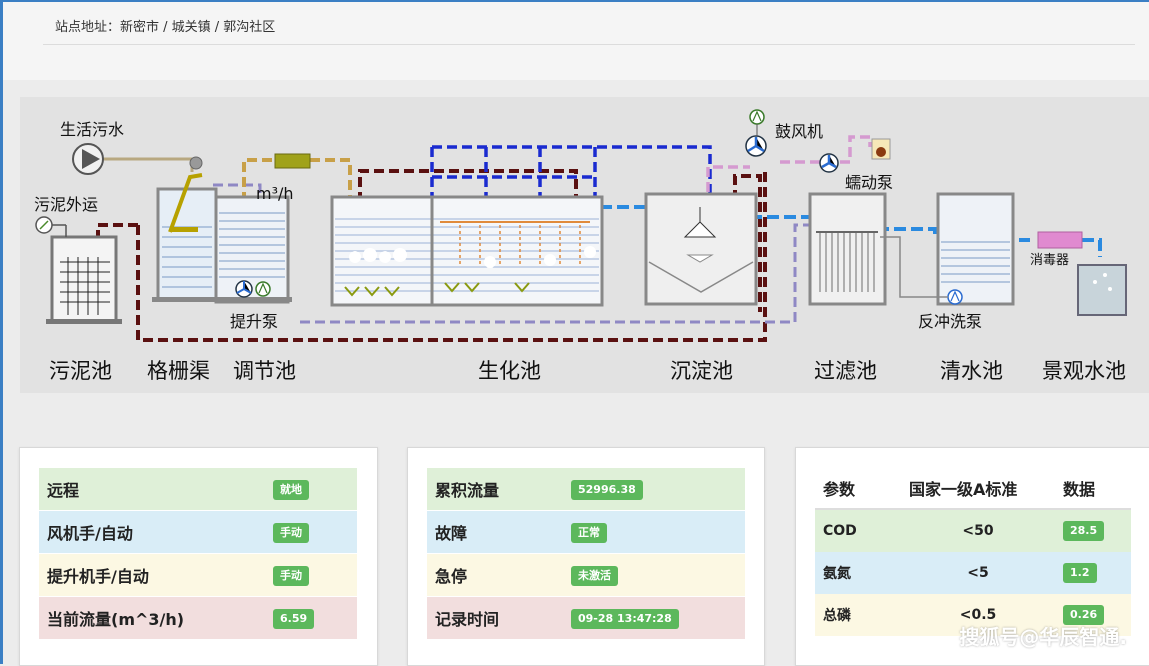 Image resolution: width=1149 pixels, height=666 pixels. What do you see at coordinates (594, 576) in the screenshot?
I see `info-badge: 未激活` at bounding box center [594, 576].